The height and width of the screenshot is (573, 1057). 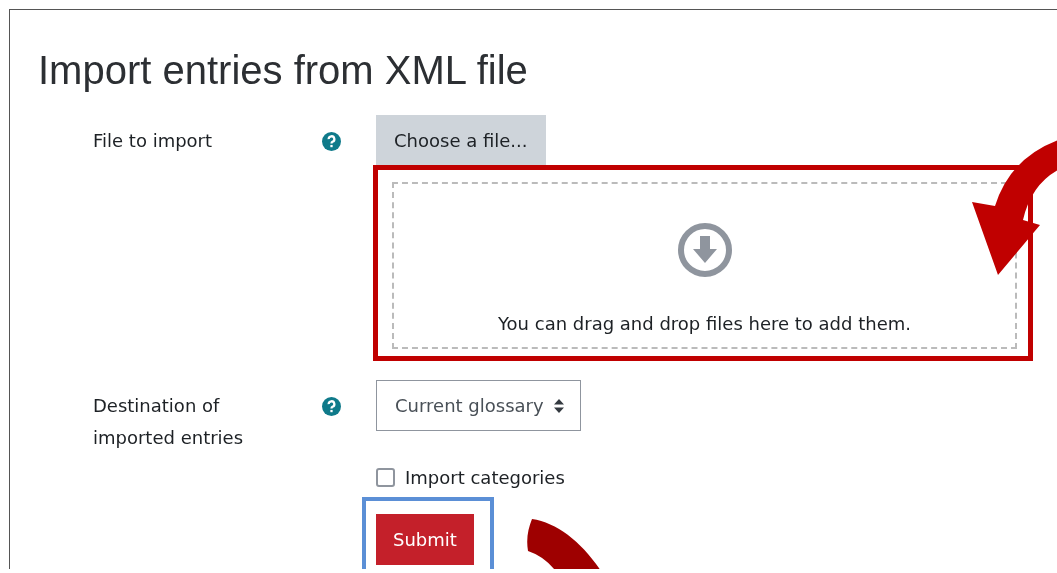 What do you see at coordinates (153, 141) in the screenshot?
I see `field-label: File to import` at bounding box center [153, 141].